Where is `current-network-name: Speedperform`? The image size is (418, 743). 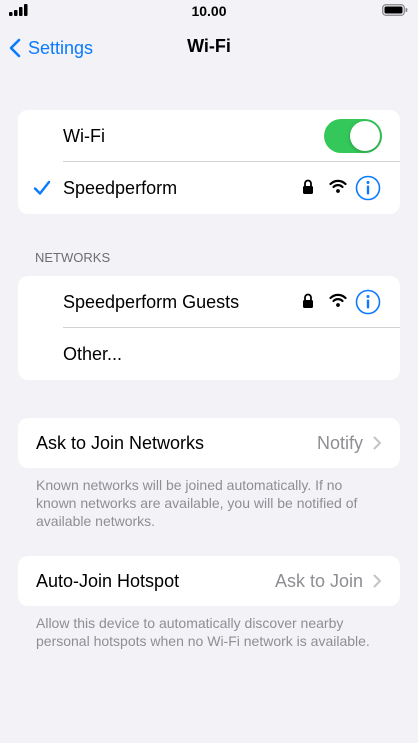
current-network-name: Speedperform is located at coordinates (120, 187).